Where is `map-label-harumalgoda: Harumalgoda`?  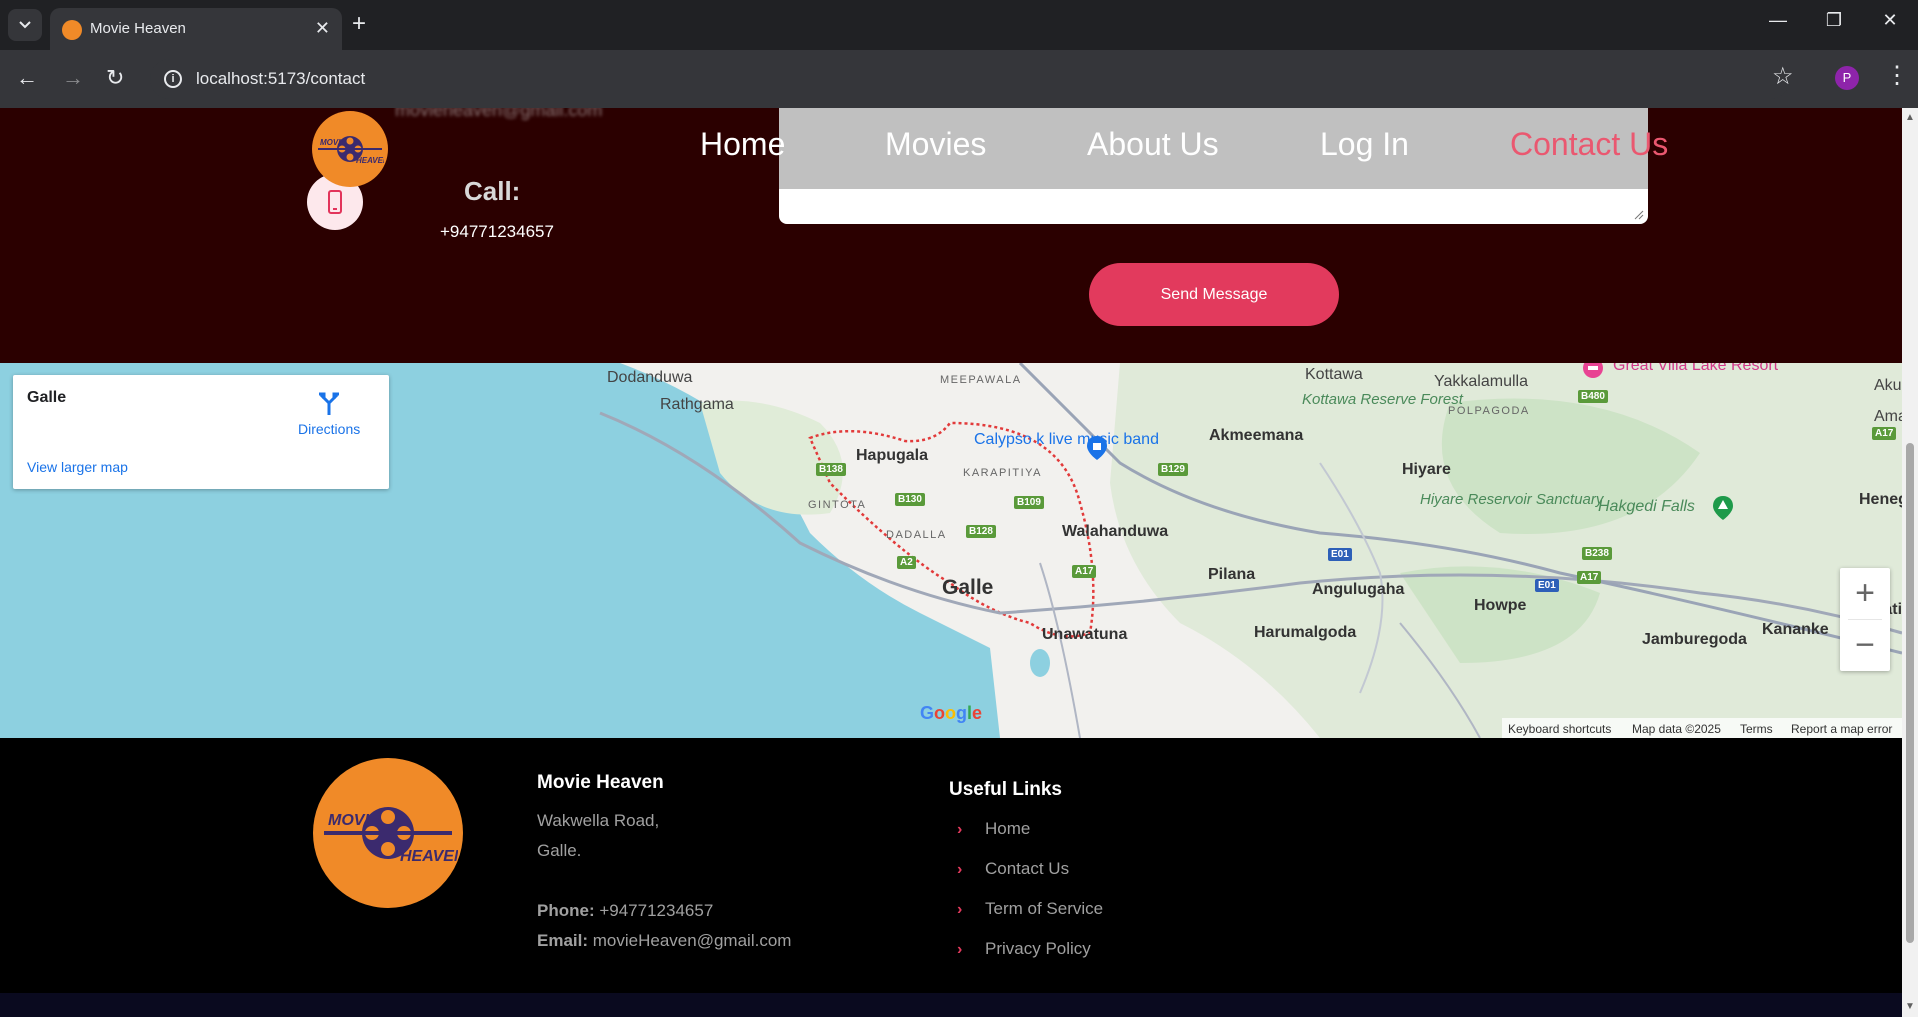 map-label-harumalgoda: Harumalgoda is located at coordinates (1305, 632).